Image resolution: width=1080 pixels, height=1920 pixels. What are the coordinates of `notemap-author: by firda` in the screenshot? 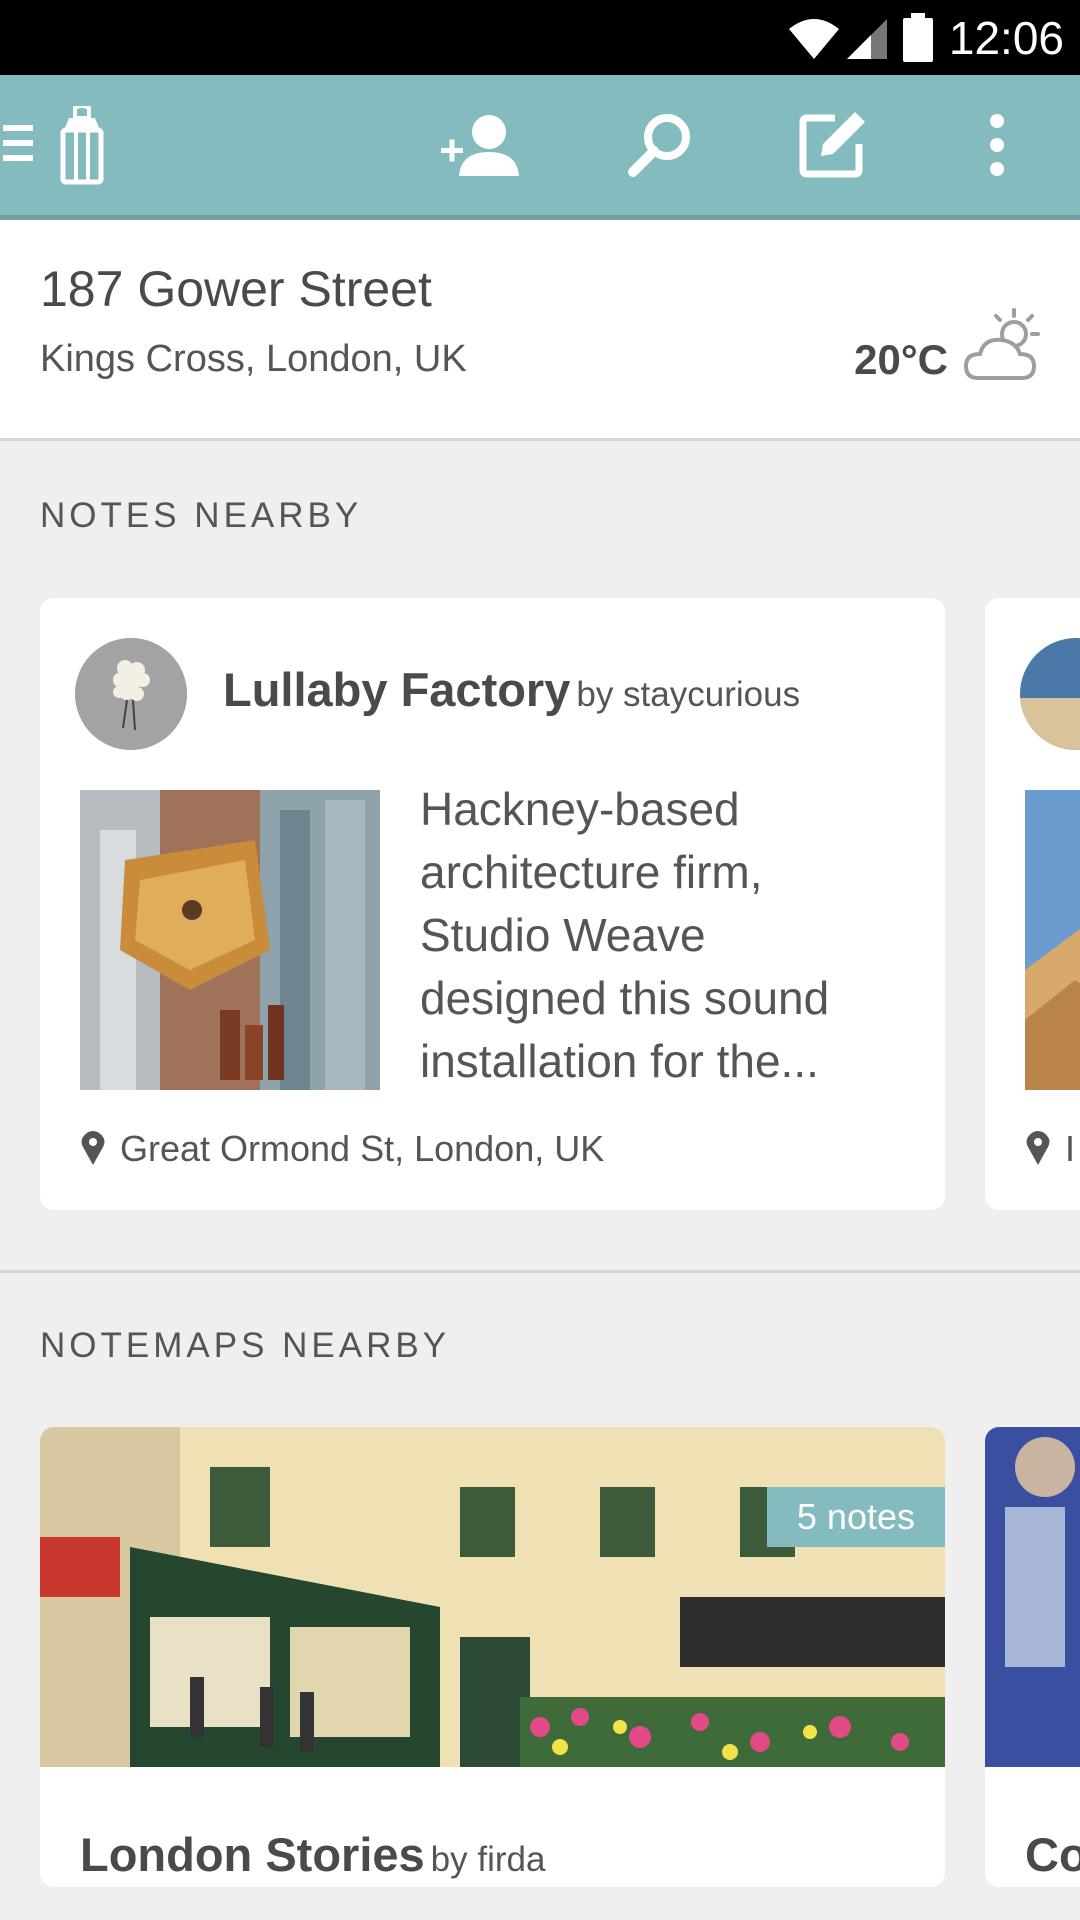 It's located at (488, 1859).